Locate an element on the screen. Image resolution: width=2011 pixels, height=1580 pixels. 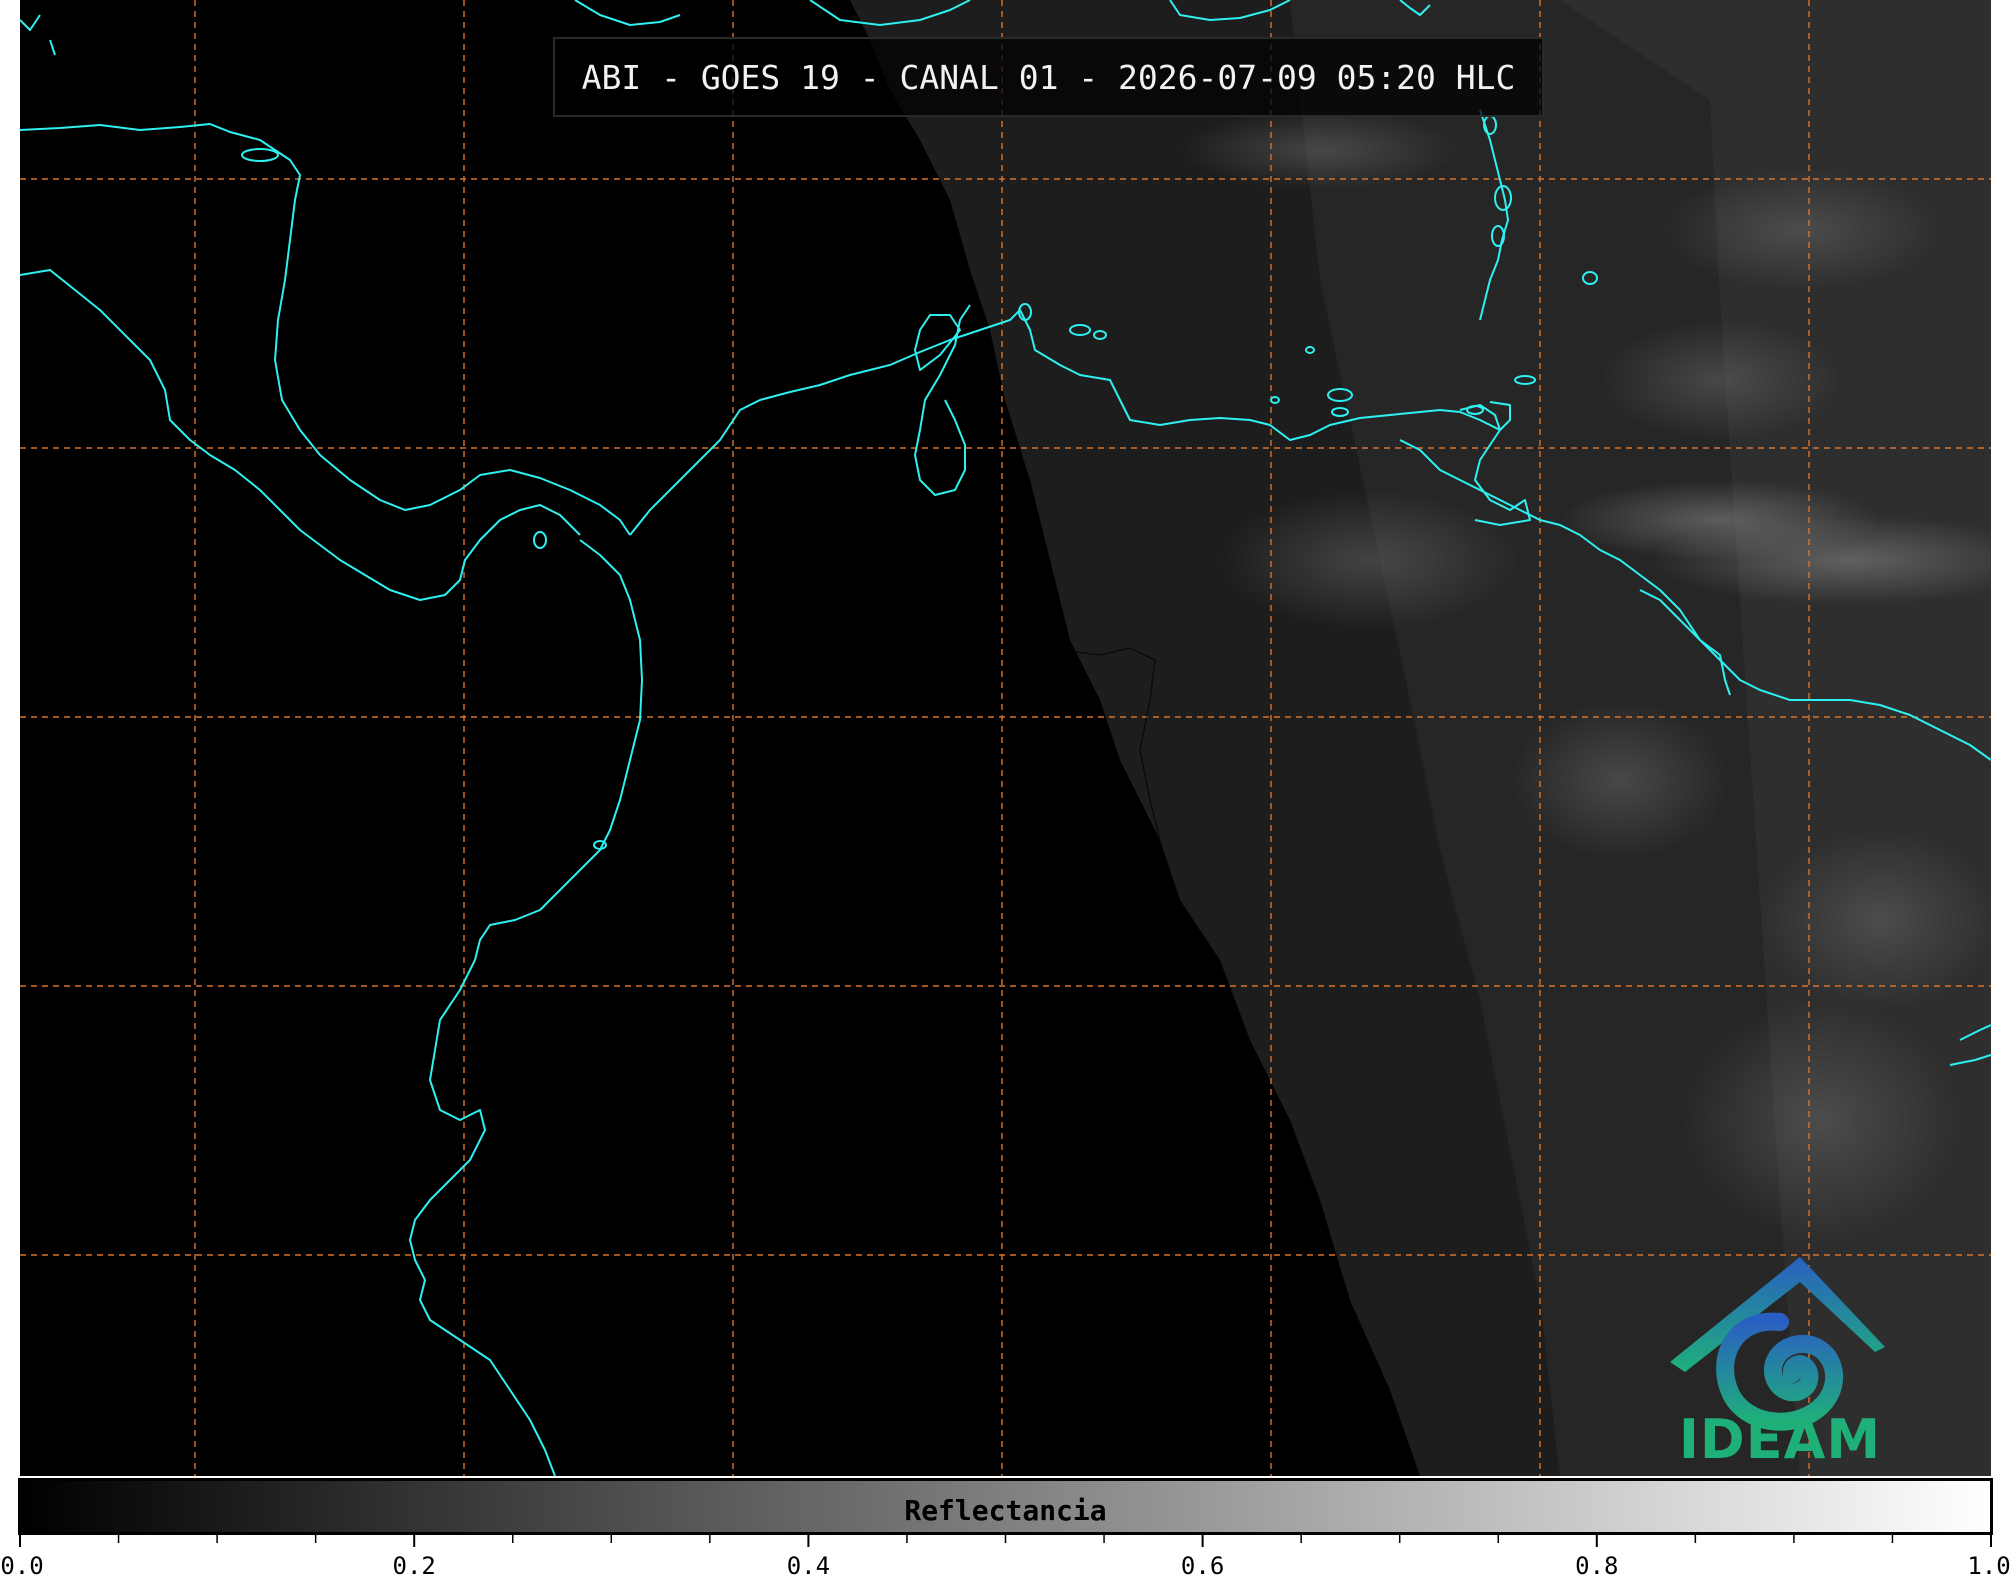
colorbar: Reflectancia is located at coordinates (1005, 1506).